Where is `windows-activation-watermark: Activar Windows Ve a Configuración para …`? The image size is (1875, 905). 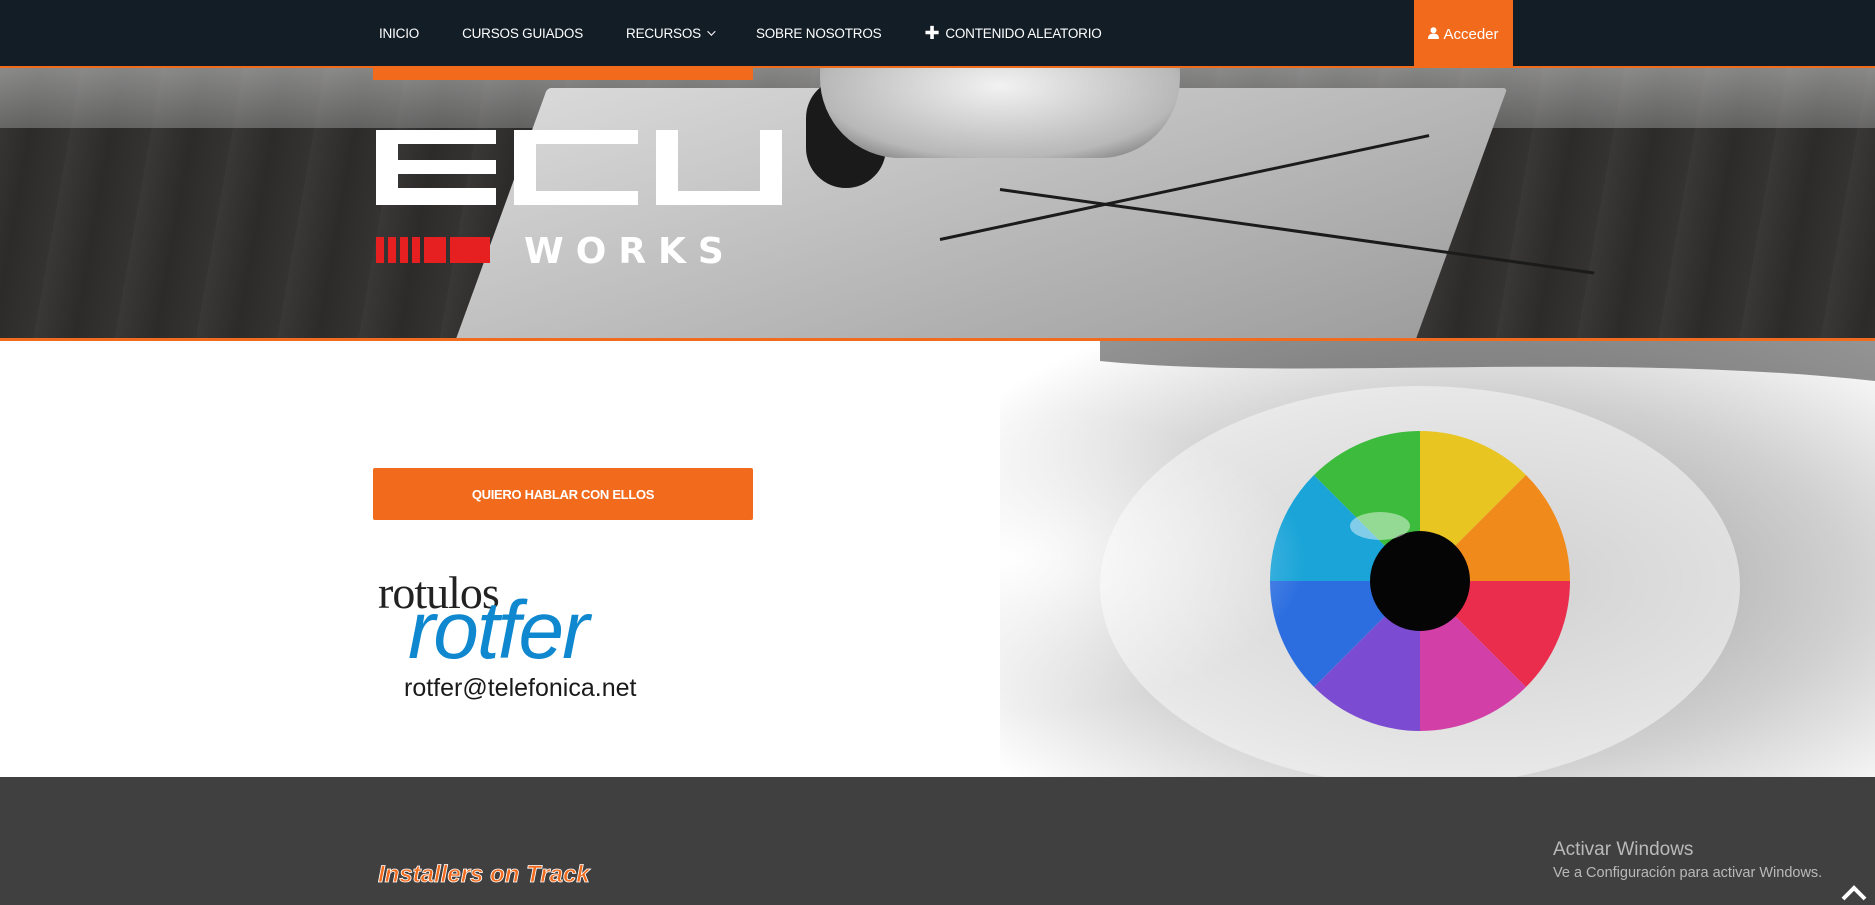 windows-activation-watermark: Activar Windows Ve a Configuración para … is located at coordinates (1687, 860).